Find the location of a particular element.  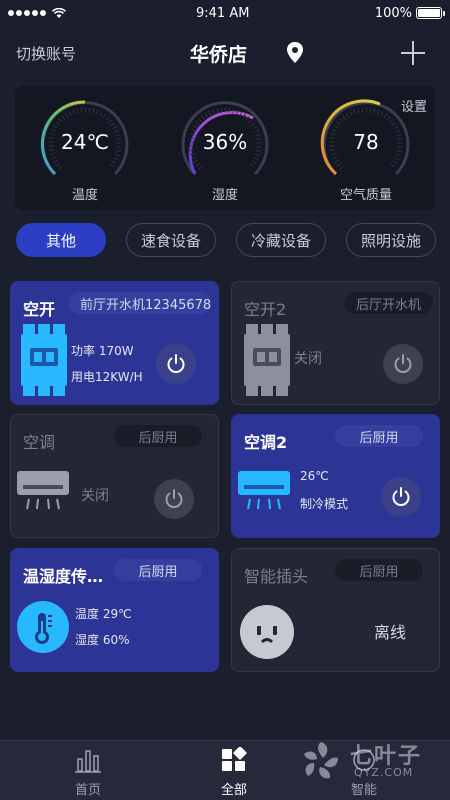

humidity-gauge: 36% 湿度 is located at coordinates (225, 149).